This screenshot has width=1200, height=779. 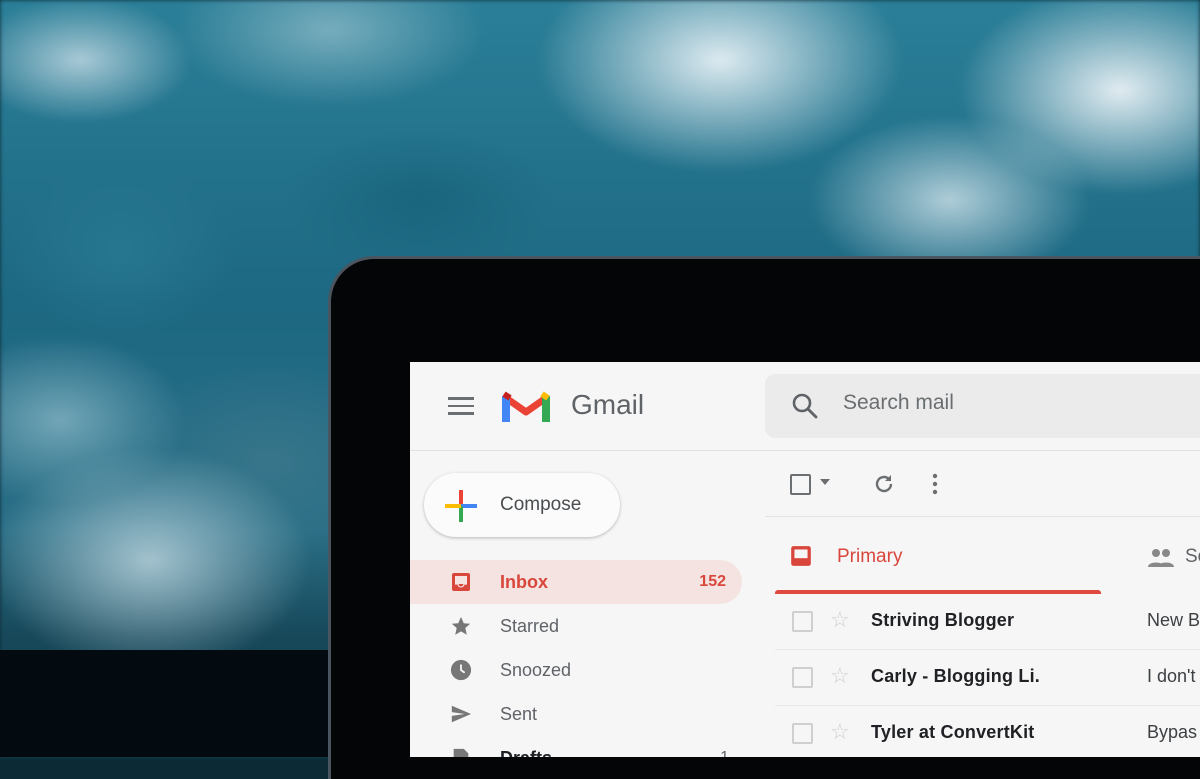 I want to click on sidebar-item-label: Sent, so click(x=519, y=714).